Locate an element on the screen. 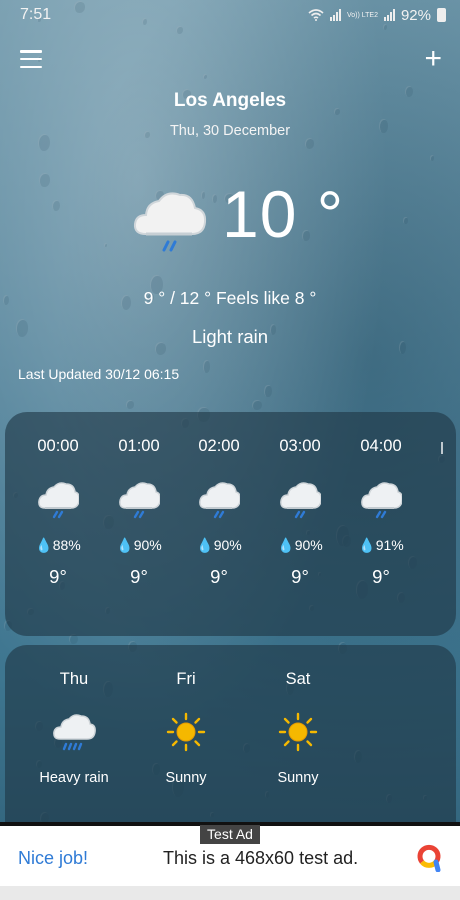 This screenshot has height=900, width=460. day-name: Fri is located at coordinates (186, 679).